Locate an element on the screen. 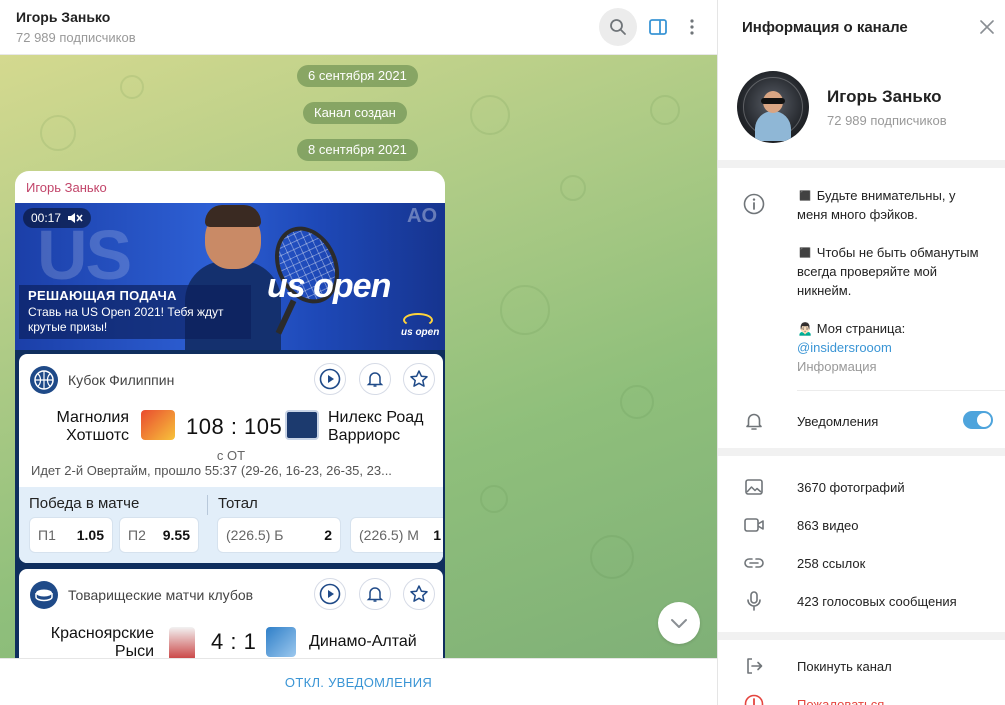 The height and width of the screenshot is (705, 1005). odd-value: 2 is located at coordinates (328, 535).